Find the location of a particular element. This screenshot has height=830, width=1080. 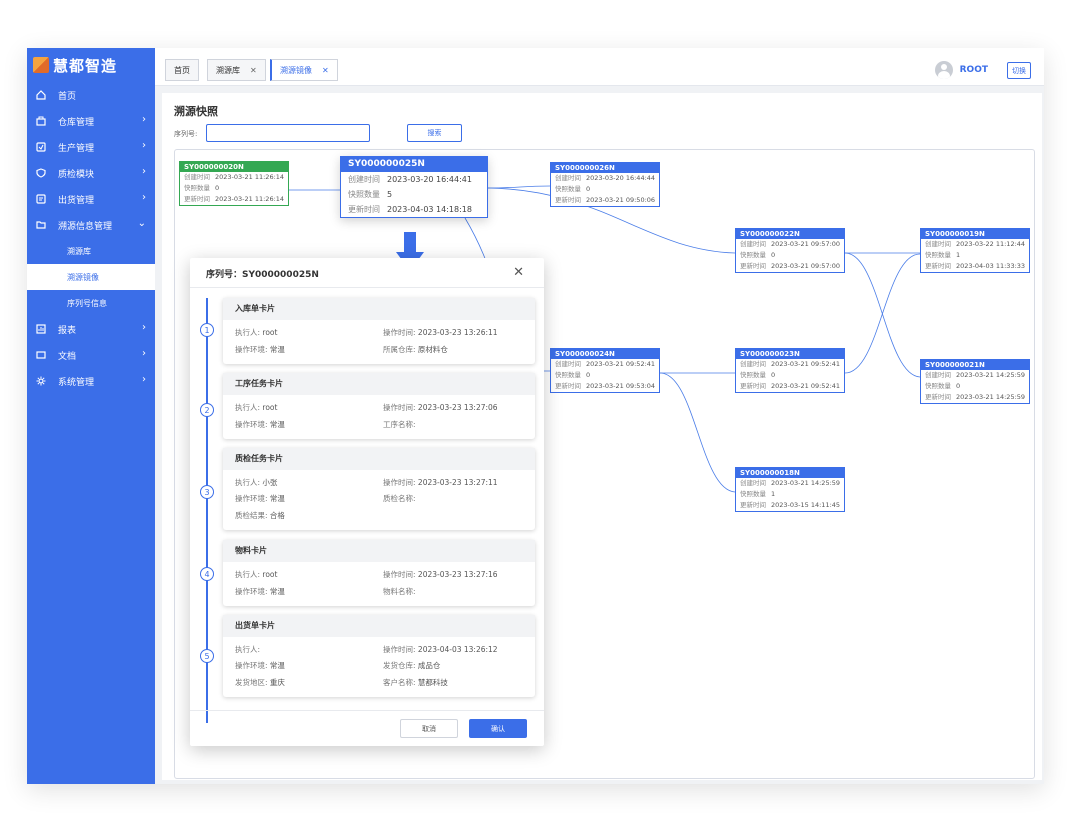

dialog-title: 序列号：SY000000025N is located at coordinates (262, 275).